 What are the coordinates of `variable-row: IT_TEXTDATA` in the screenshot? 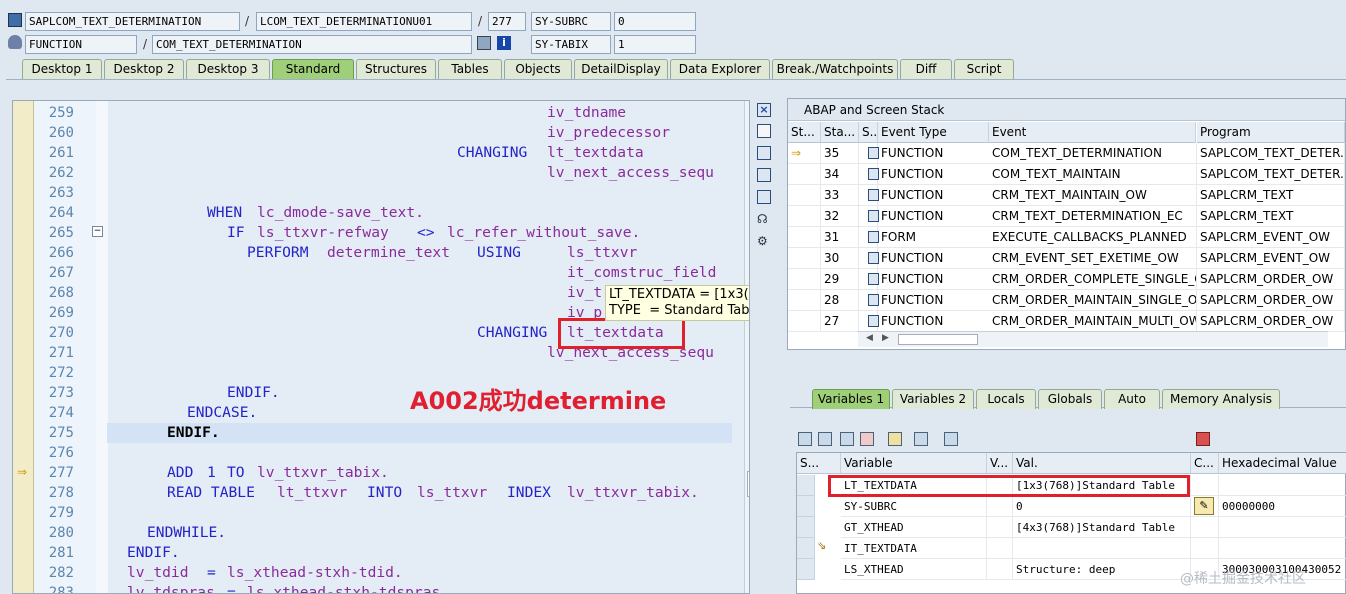 It's located at (1071, 548).